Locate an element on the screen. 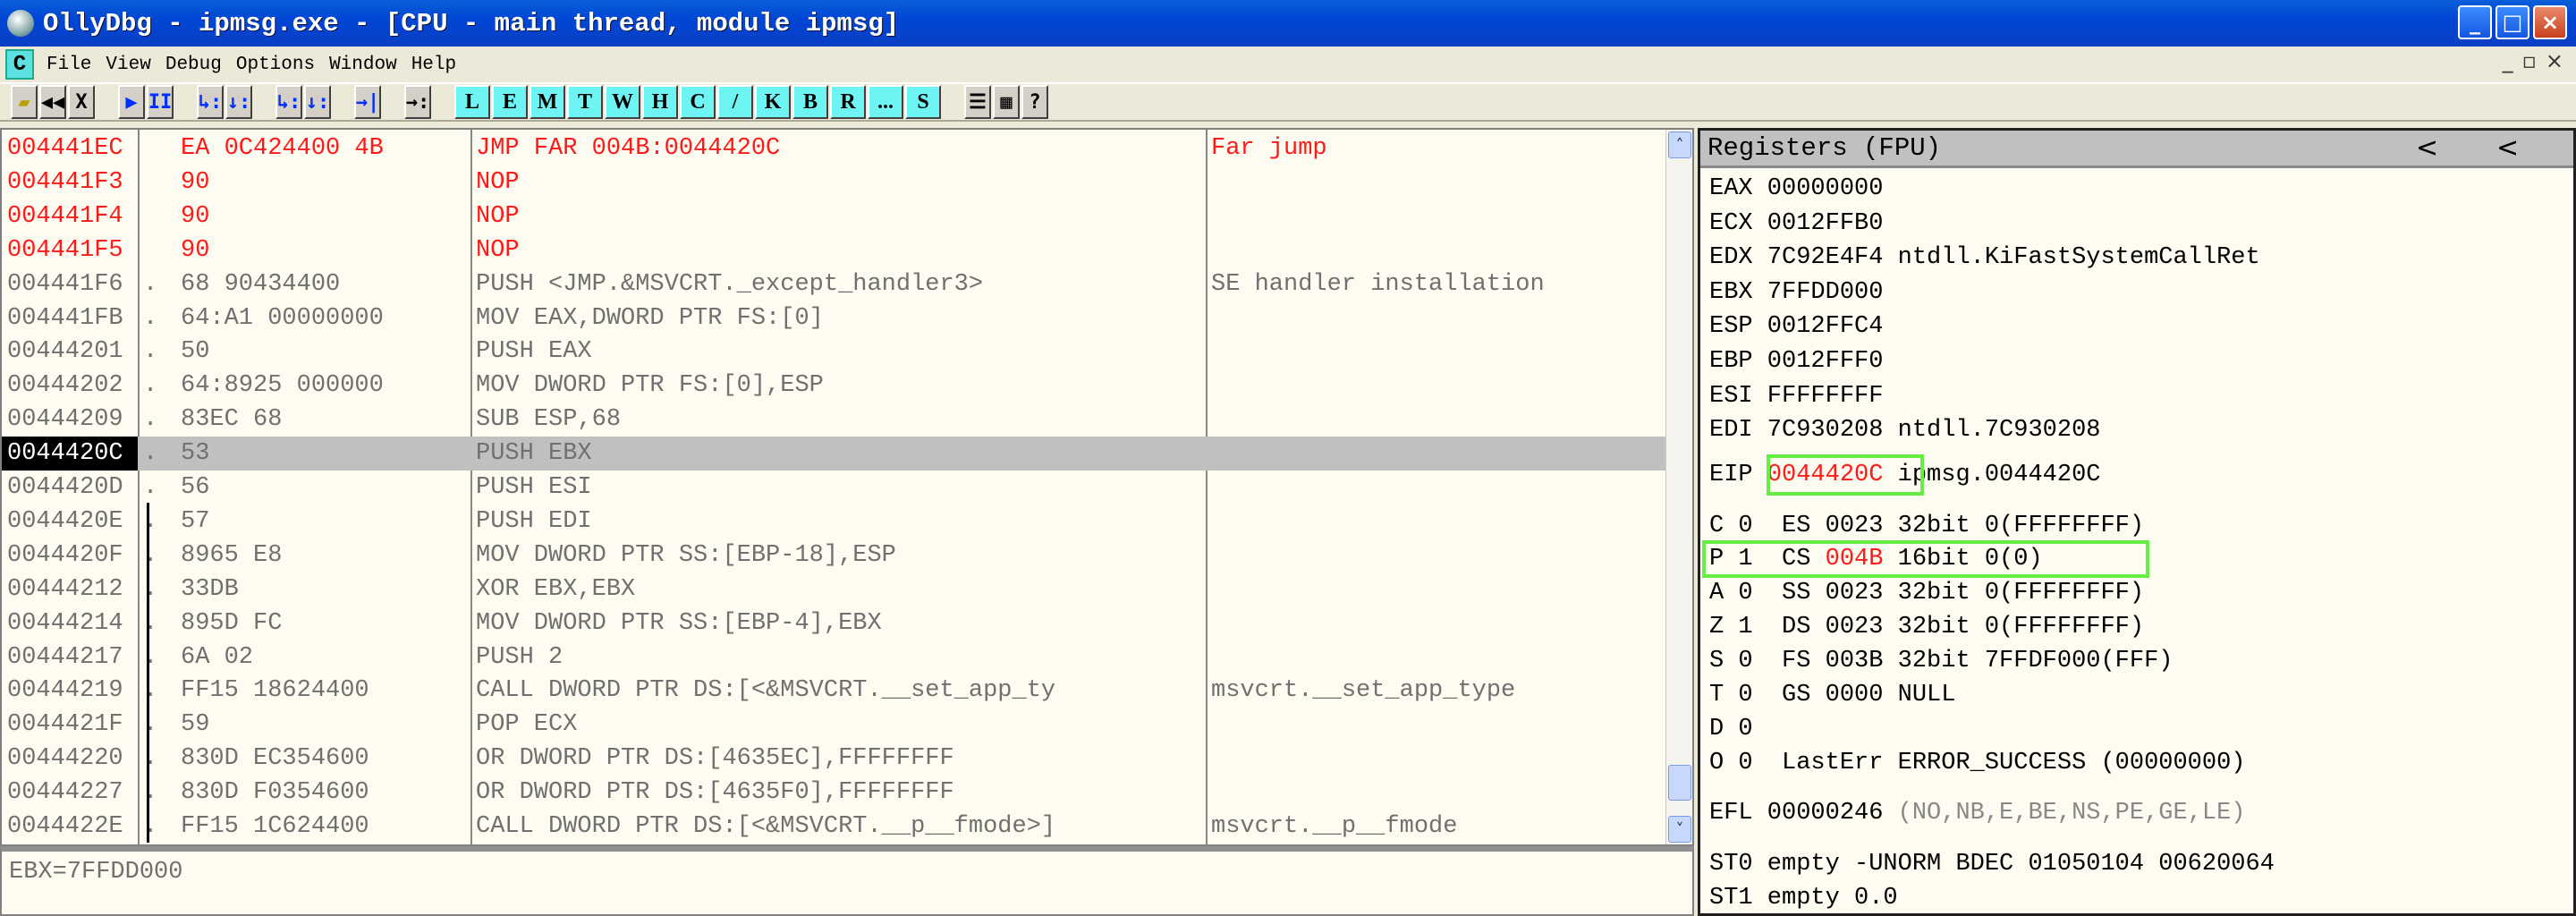 The image size is (2576, 916). window-button-5: H is located at coordinates (660, 102).